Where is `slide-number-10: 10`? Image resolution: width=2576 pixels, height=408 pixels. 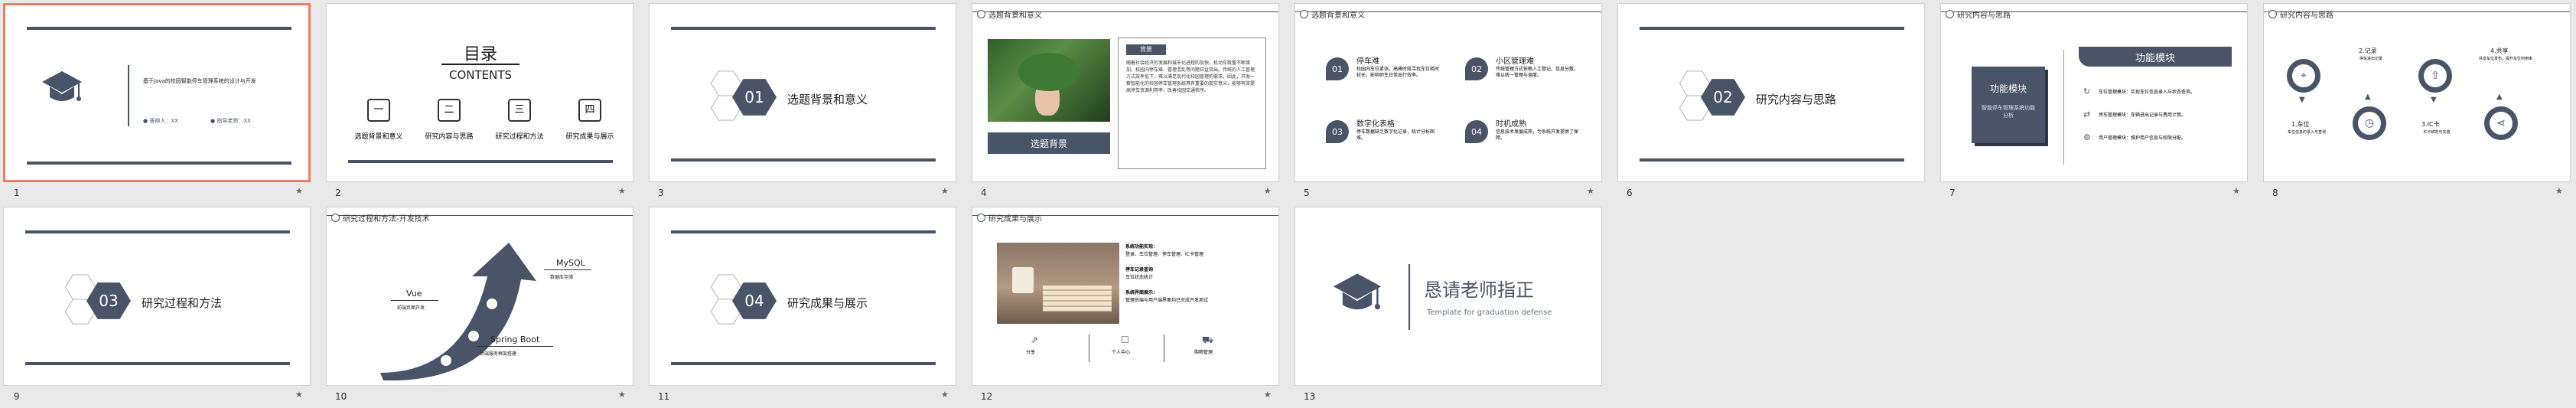 slide-number-10: 10 is located at coordinates (341, 396).